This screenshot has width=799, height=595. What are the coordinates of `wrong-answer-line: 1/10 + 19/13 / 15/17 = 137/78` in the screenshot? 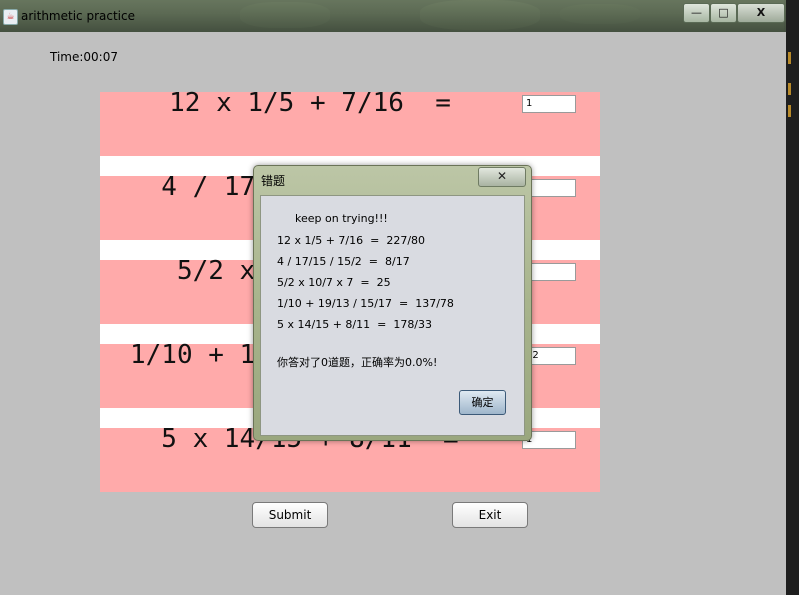 It's located at (365, 303).